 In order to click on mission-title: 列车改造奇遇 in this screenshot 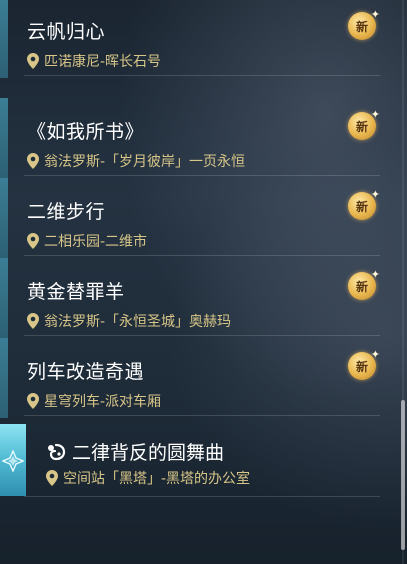, I will do `click(86, 372)`.